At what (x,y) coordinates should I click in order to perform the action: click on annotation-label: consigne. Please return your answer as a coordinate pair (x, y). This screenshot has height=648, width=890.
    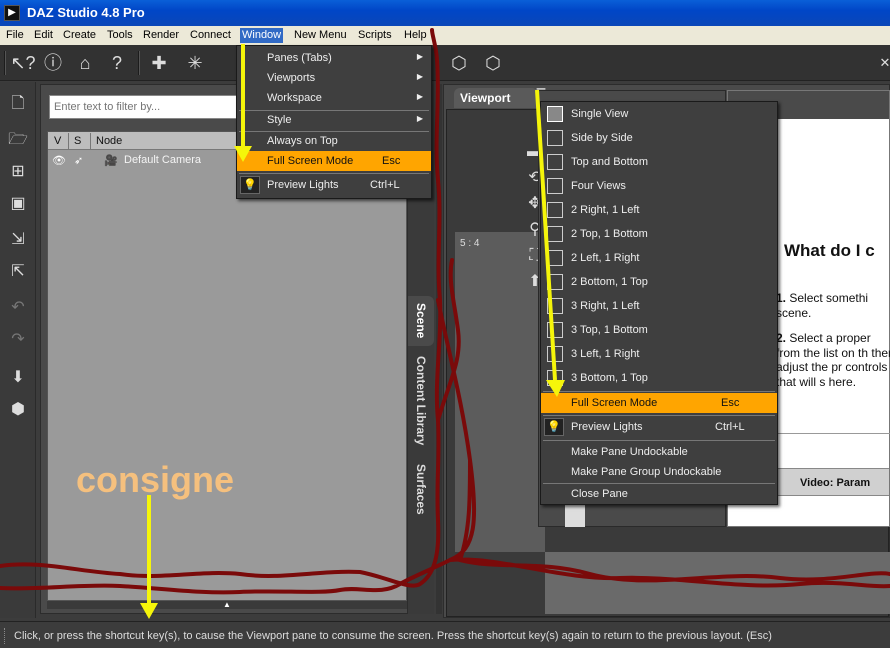
    Looking at the image, I should click on (155, 479).